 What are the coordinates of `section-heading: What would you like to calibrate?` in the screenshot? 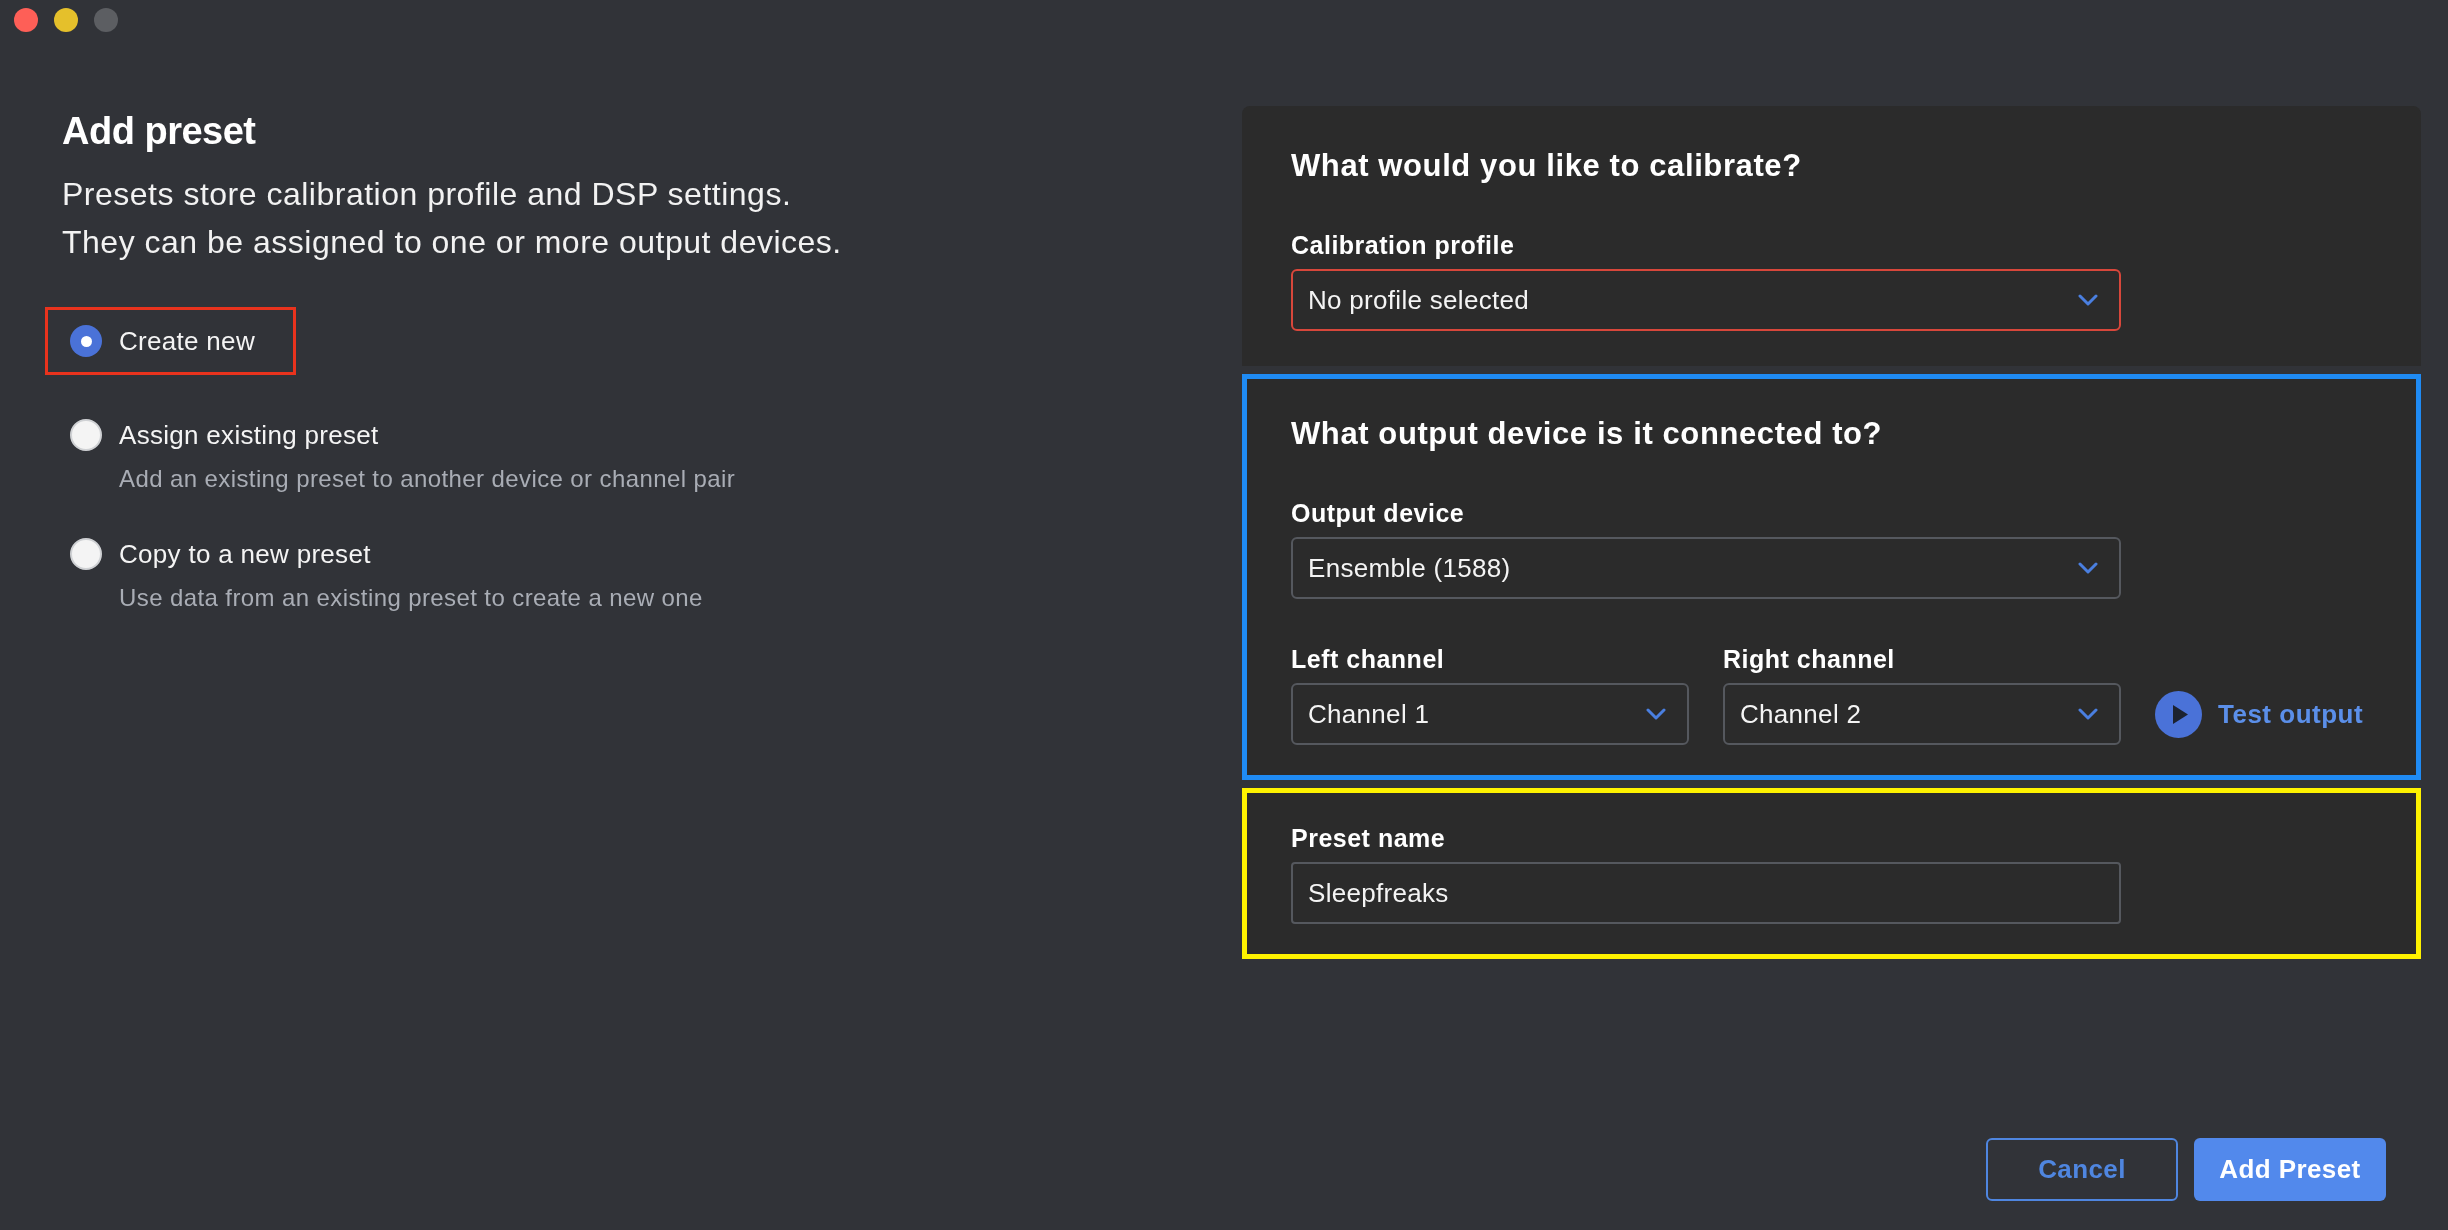 It's located at (1547, 166).